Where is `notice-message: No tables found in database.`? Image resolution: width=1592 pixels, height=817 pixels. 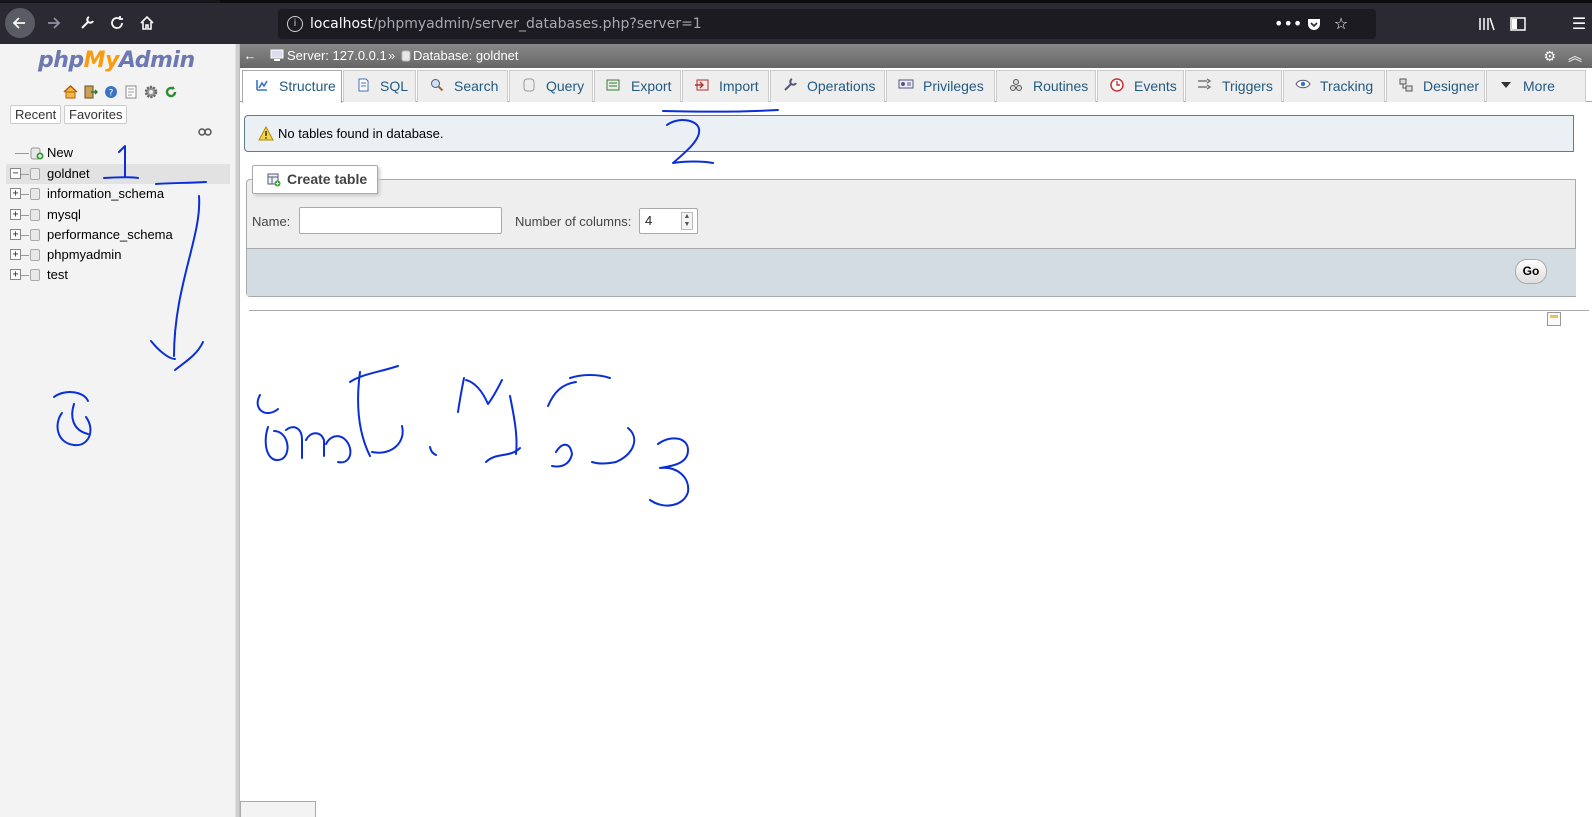
notice-message: No tables found in database. is located at coordinates (909, 133).